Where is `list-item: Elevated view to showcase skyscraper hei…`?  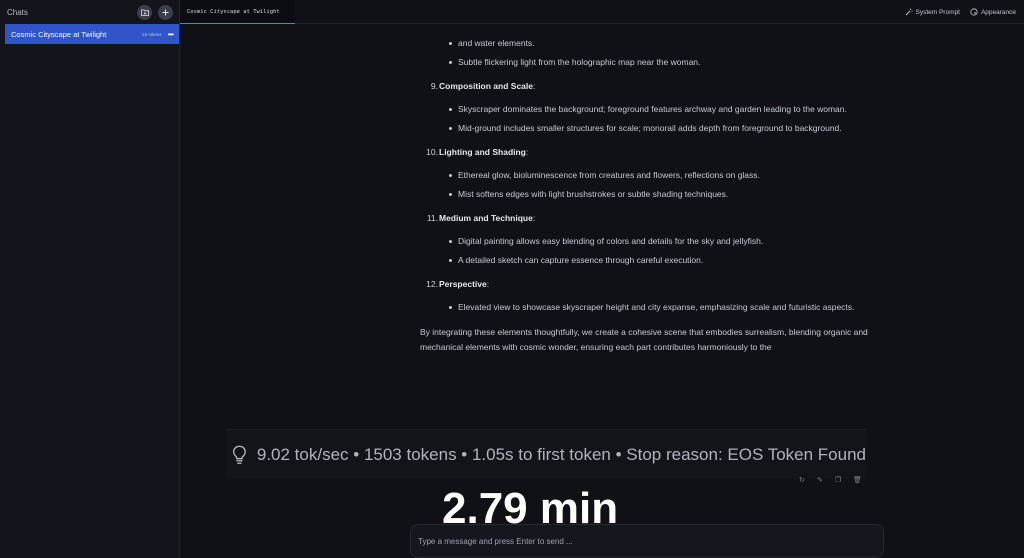
list-item: Elevated view to showcase skyscraper hei… is located at coordinates (640, 307).